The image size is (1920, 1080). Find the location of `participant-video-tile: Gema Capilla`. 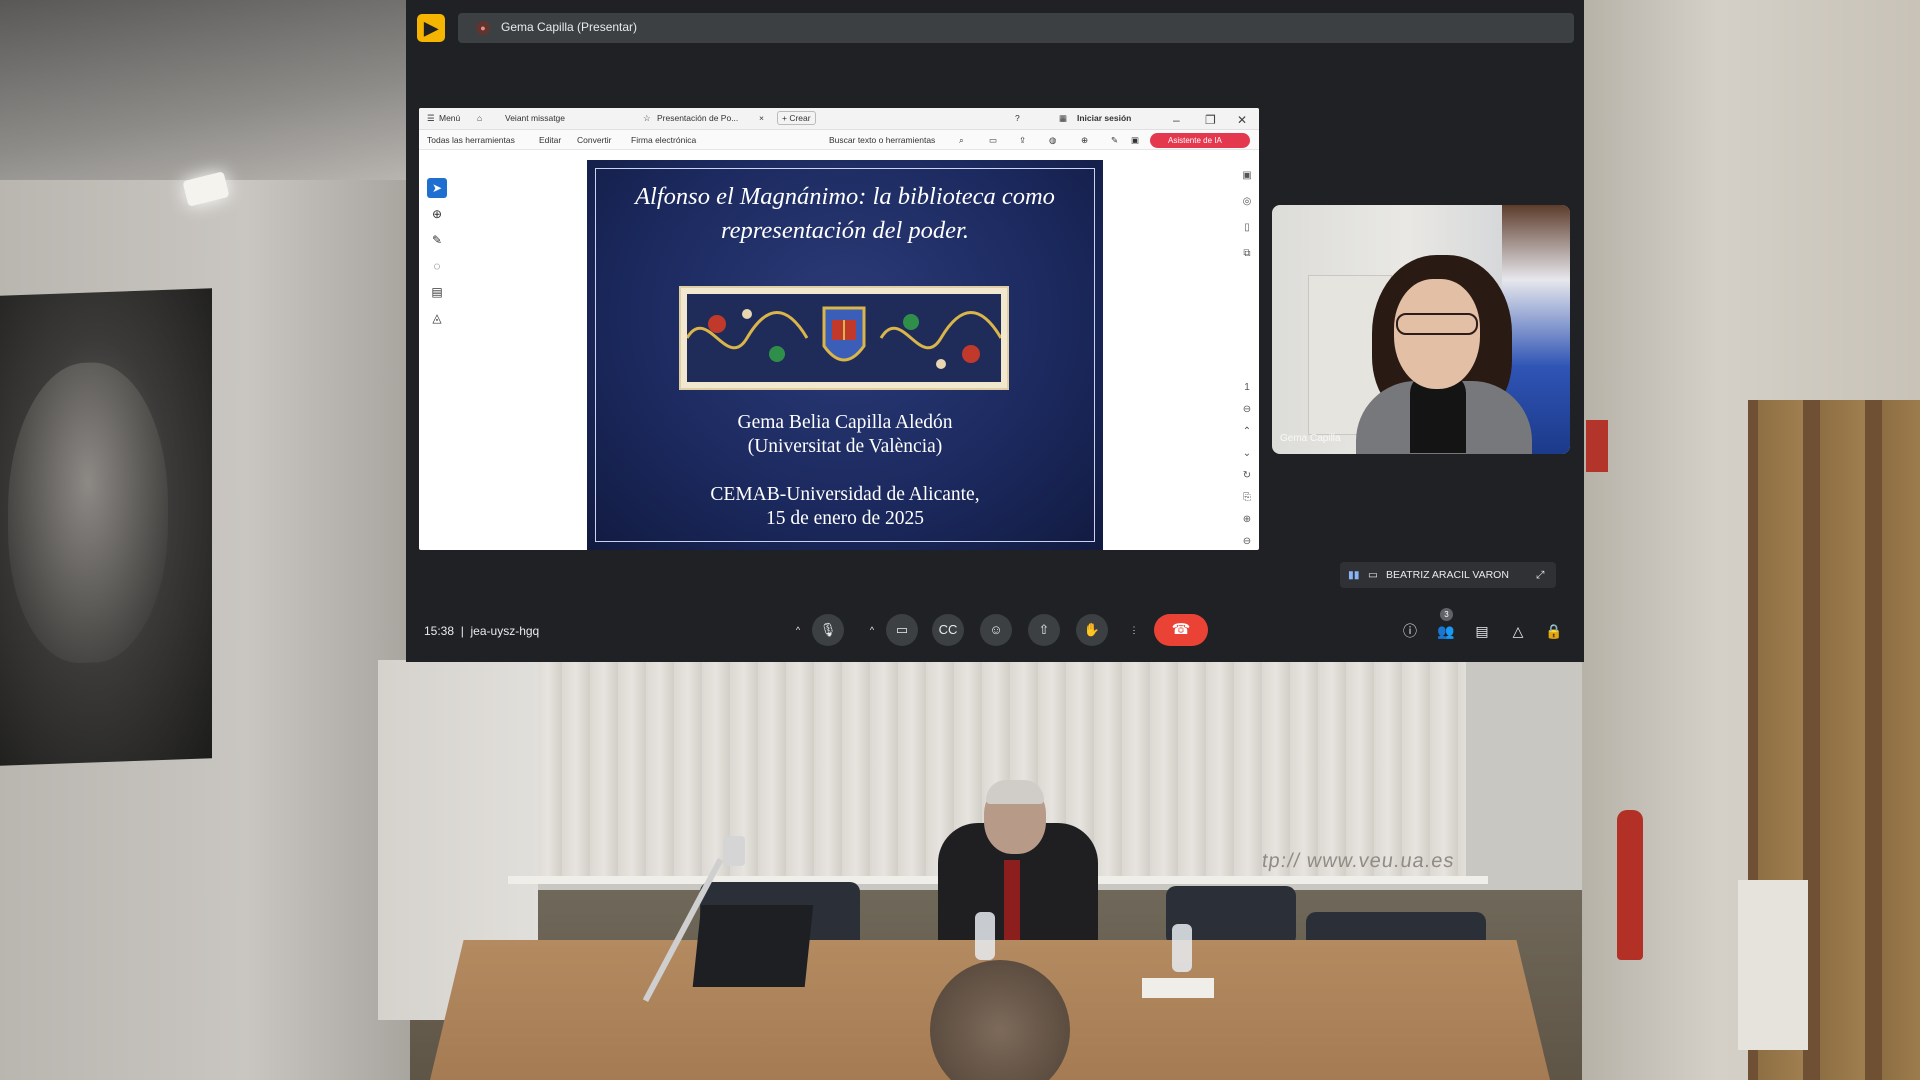

participant-video-tile: Gema Capilla is located at coordinates (1421, 329).